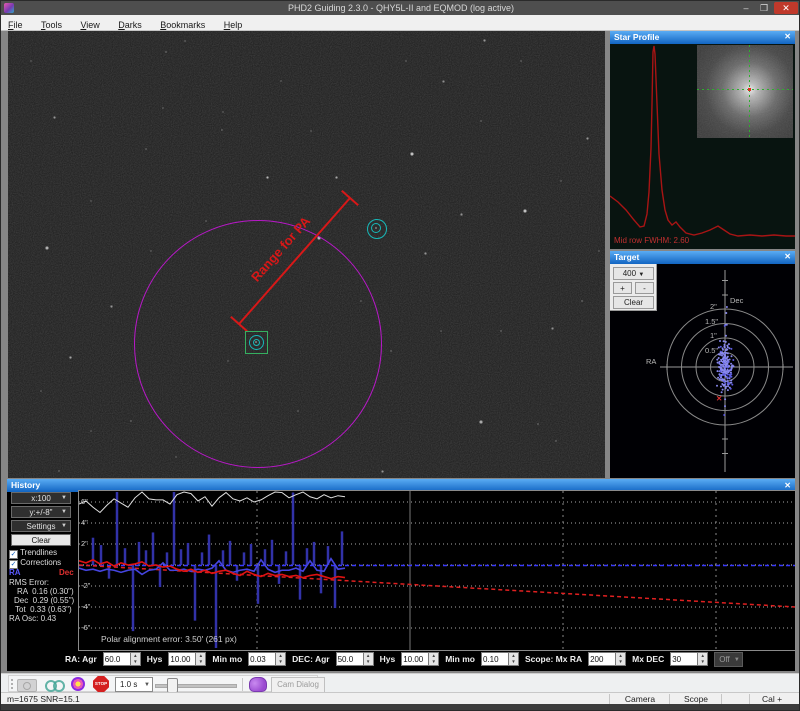 This screenshot has width=800, height=711. I want to click on selected-guide-star-box, so click(256, 342).